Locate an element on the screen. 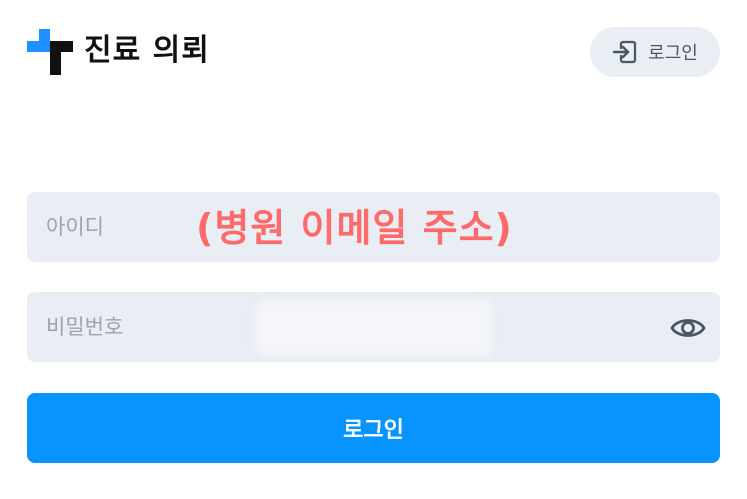 The image size is (747, 499). header-login-button: 로그인 is located at coordinates (655, 52).